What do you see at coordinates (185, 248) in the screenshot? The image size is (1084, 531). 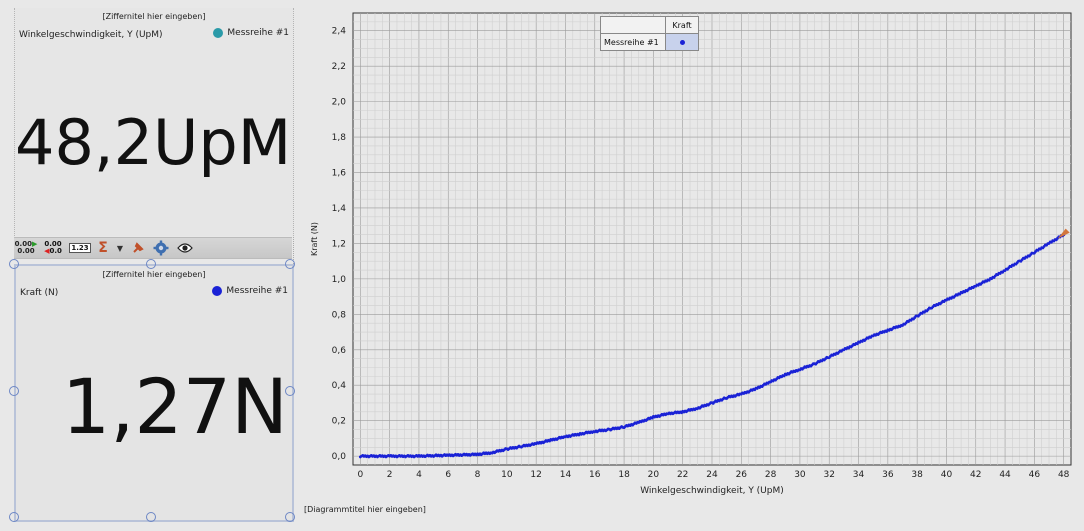 I see `eye-icon` at bounding box center [185, 248].